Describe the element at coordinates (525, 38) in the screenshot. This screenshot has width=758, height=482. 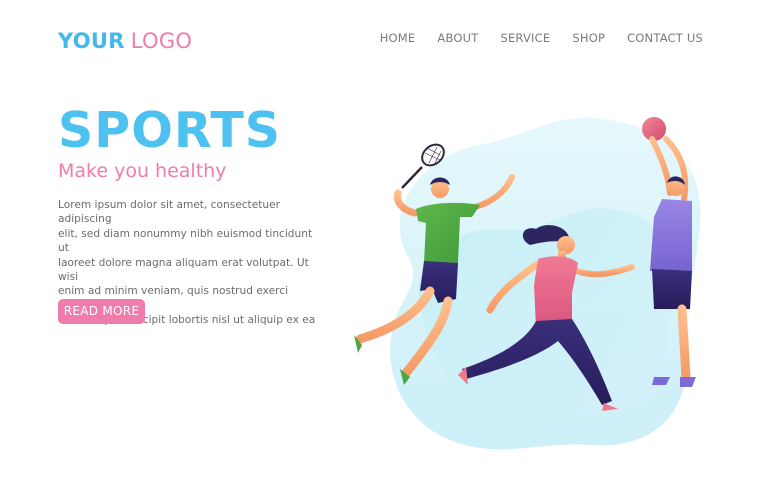
I see `nav-service: SERVICE` at that location.